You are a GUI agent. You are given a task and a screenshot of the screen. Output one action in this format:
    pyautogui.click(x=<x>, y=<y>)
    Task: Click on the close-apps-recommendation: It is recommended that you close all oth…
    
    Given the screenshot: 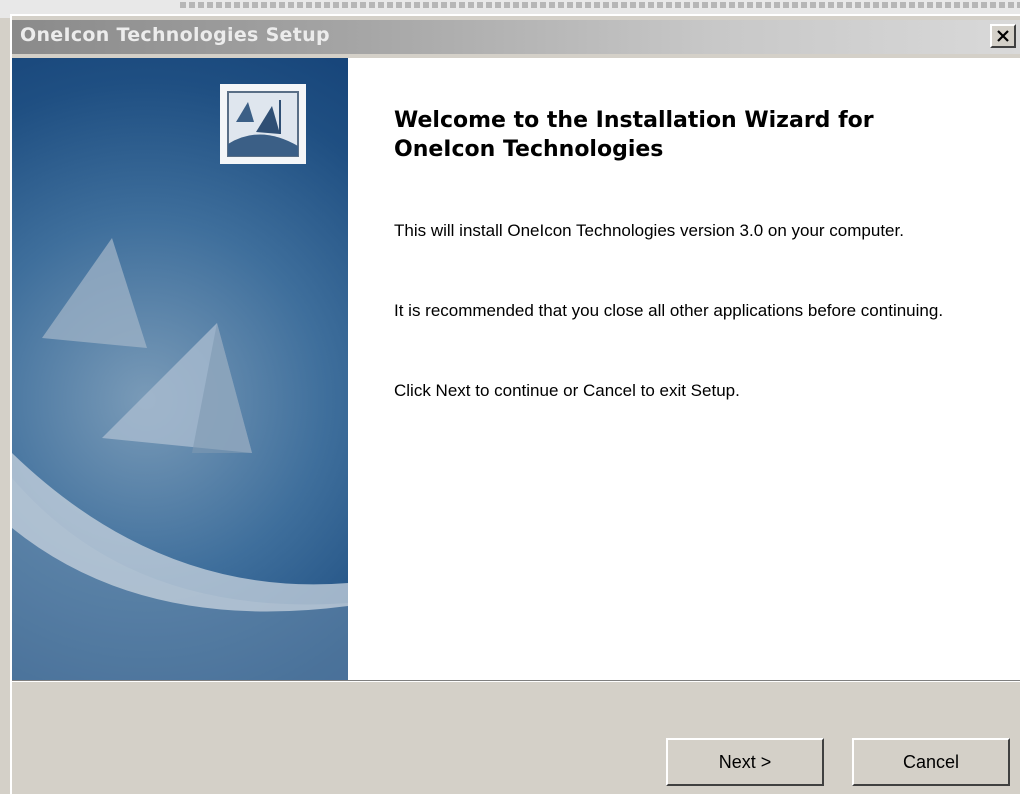 What is the action you would take?
    pyautogui.click(x=669, y=310)
    